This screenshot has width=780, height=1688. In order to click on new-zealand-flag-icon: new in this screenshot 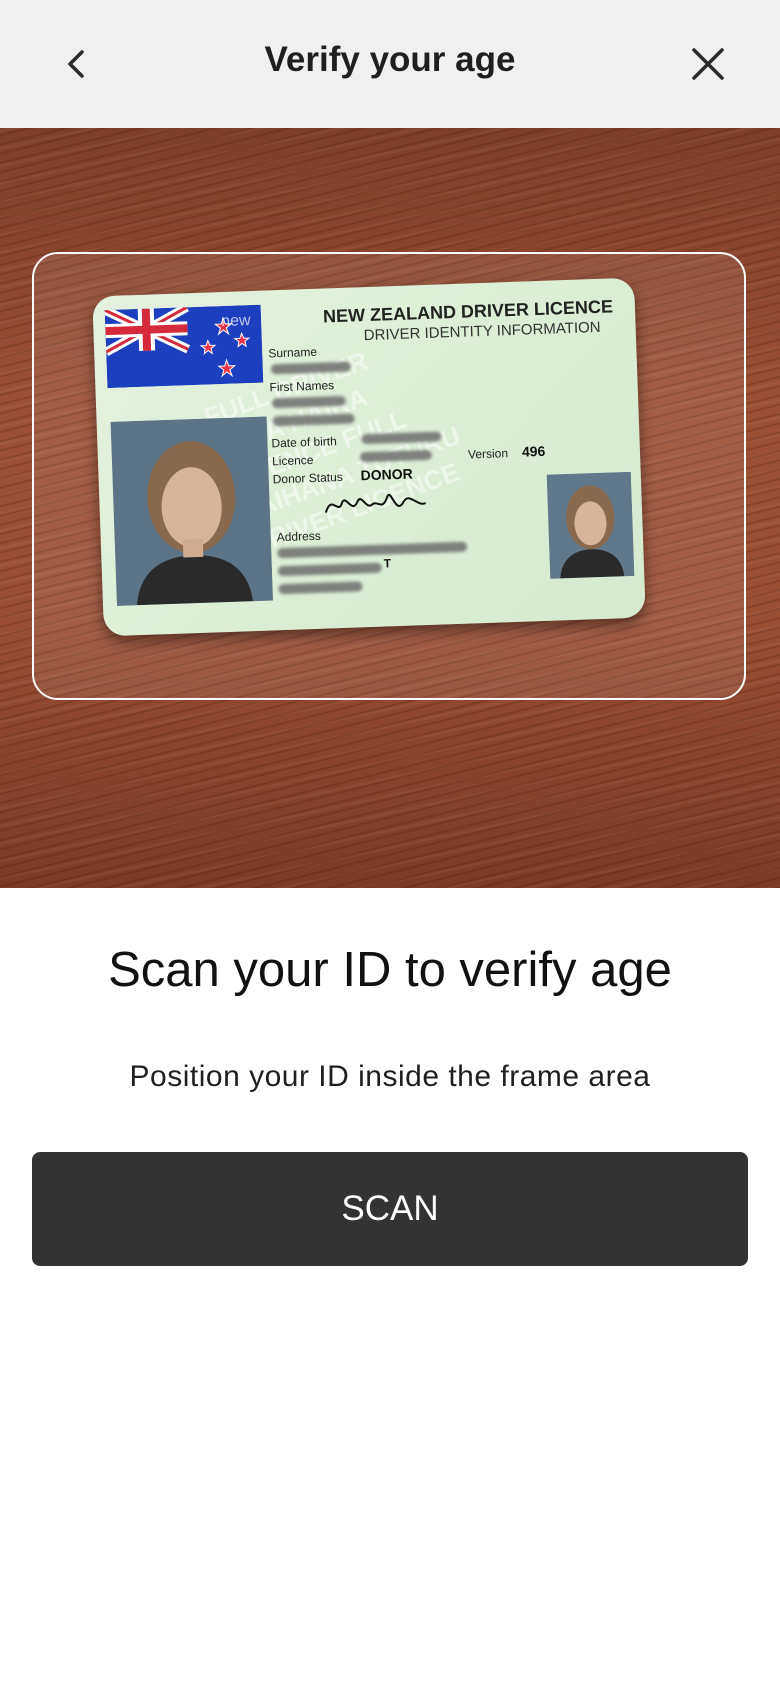, I will do `click(184, 346)`.